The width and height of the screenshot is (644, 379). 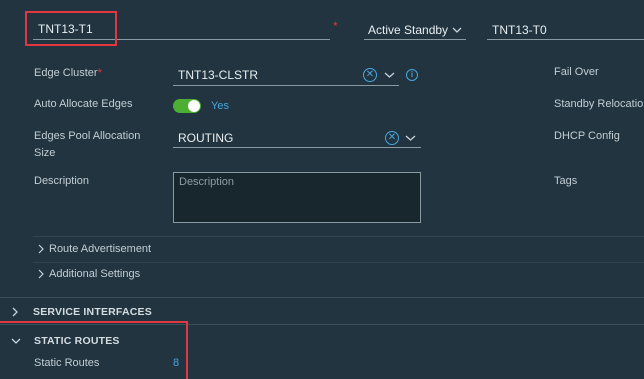 I want to click on additional-settings-toggle: Additional Settings, so click(x=88, y=274).